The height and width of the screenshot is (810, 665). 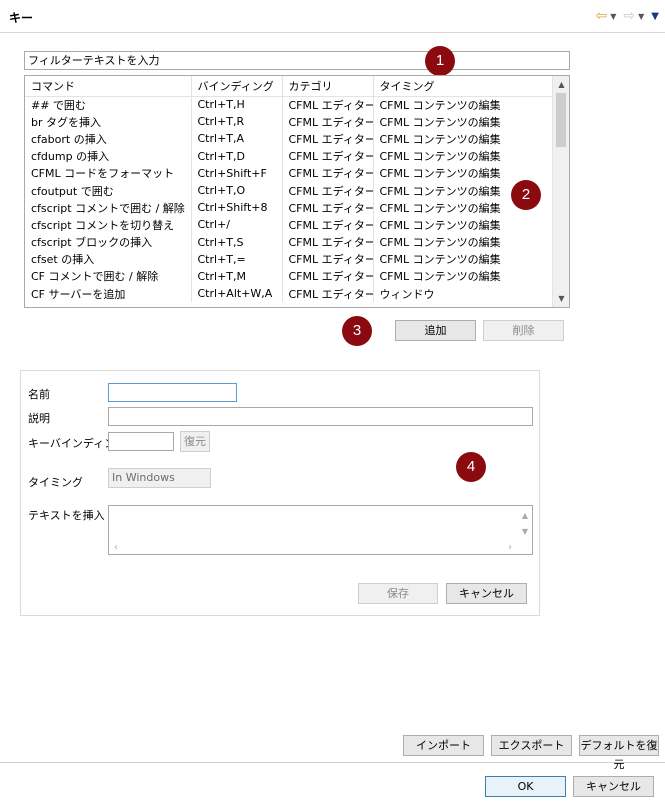 I want to click on column-header-category: カテゴリ, so click(x=328, y=86).